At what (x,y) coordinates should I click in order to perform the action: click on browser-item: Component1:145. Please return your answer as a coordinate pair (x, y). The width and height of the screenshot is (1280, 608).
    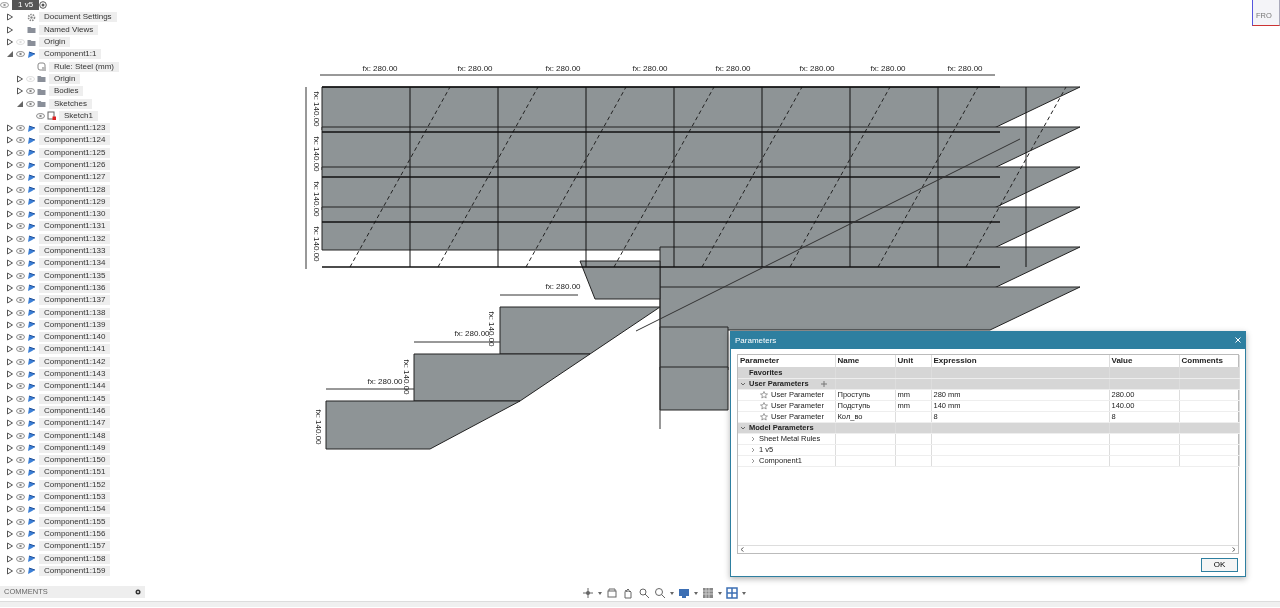
    Looking at the image, I should click on (75, 398).